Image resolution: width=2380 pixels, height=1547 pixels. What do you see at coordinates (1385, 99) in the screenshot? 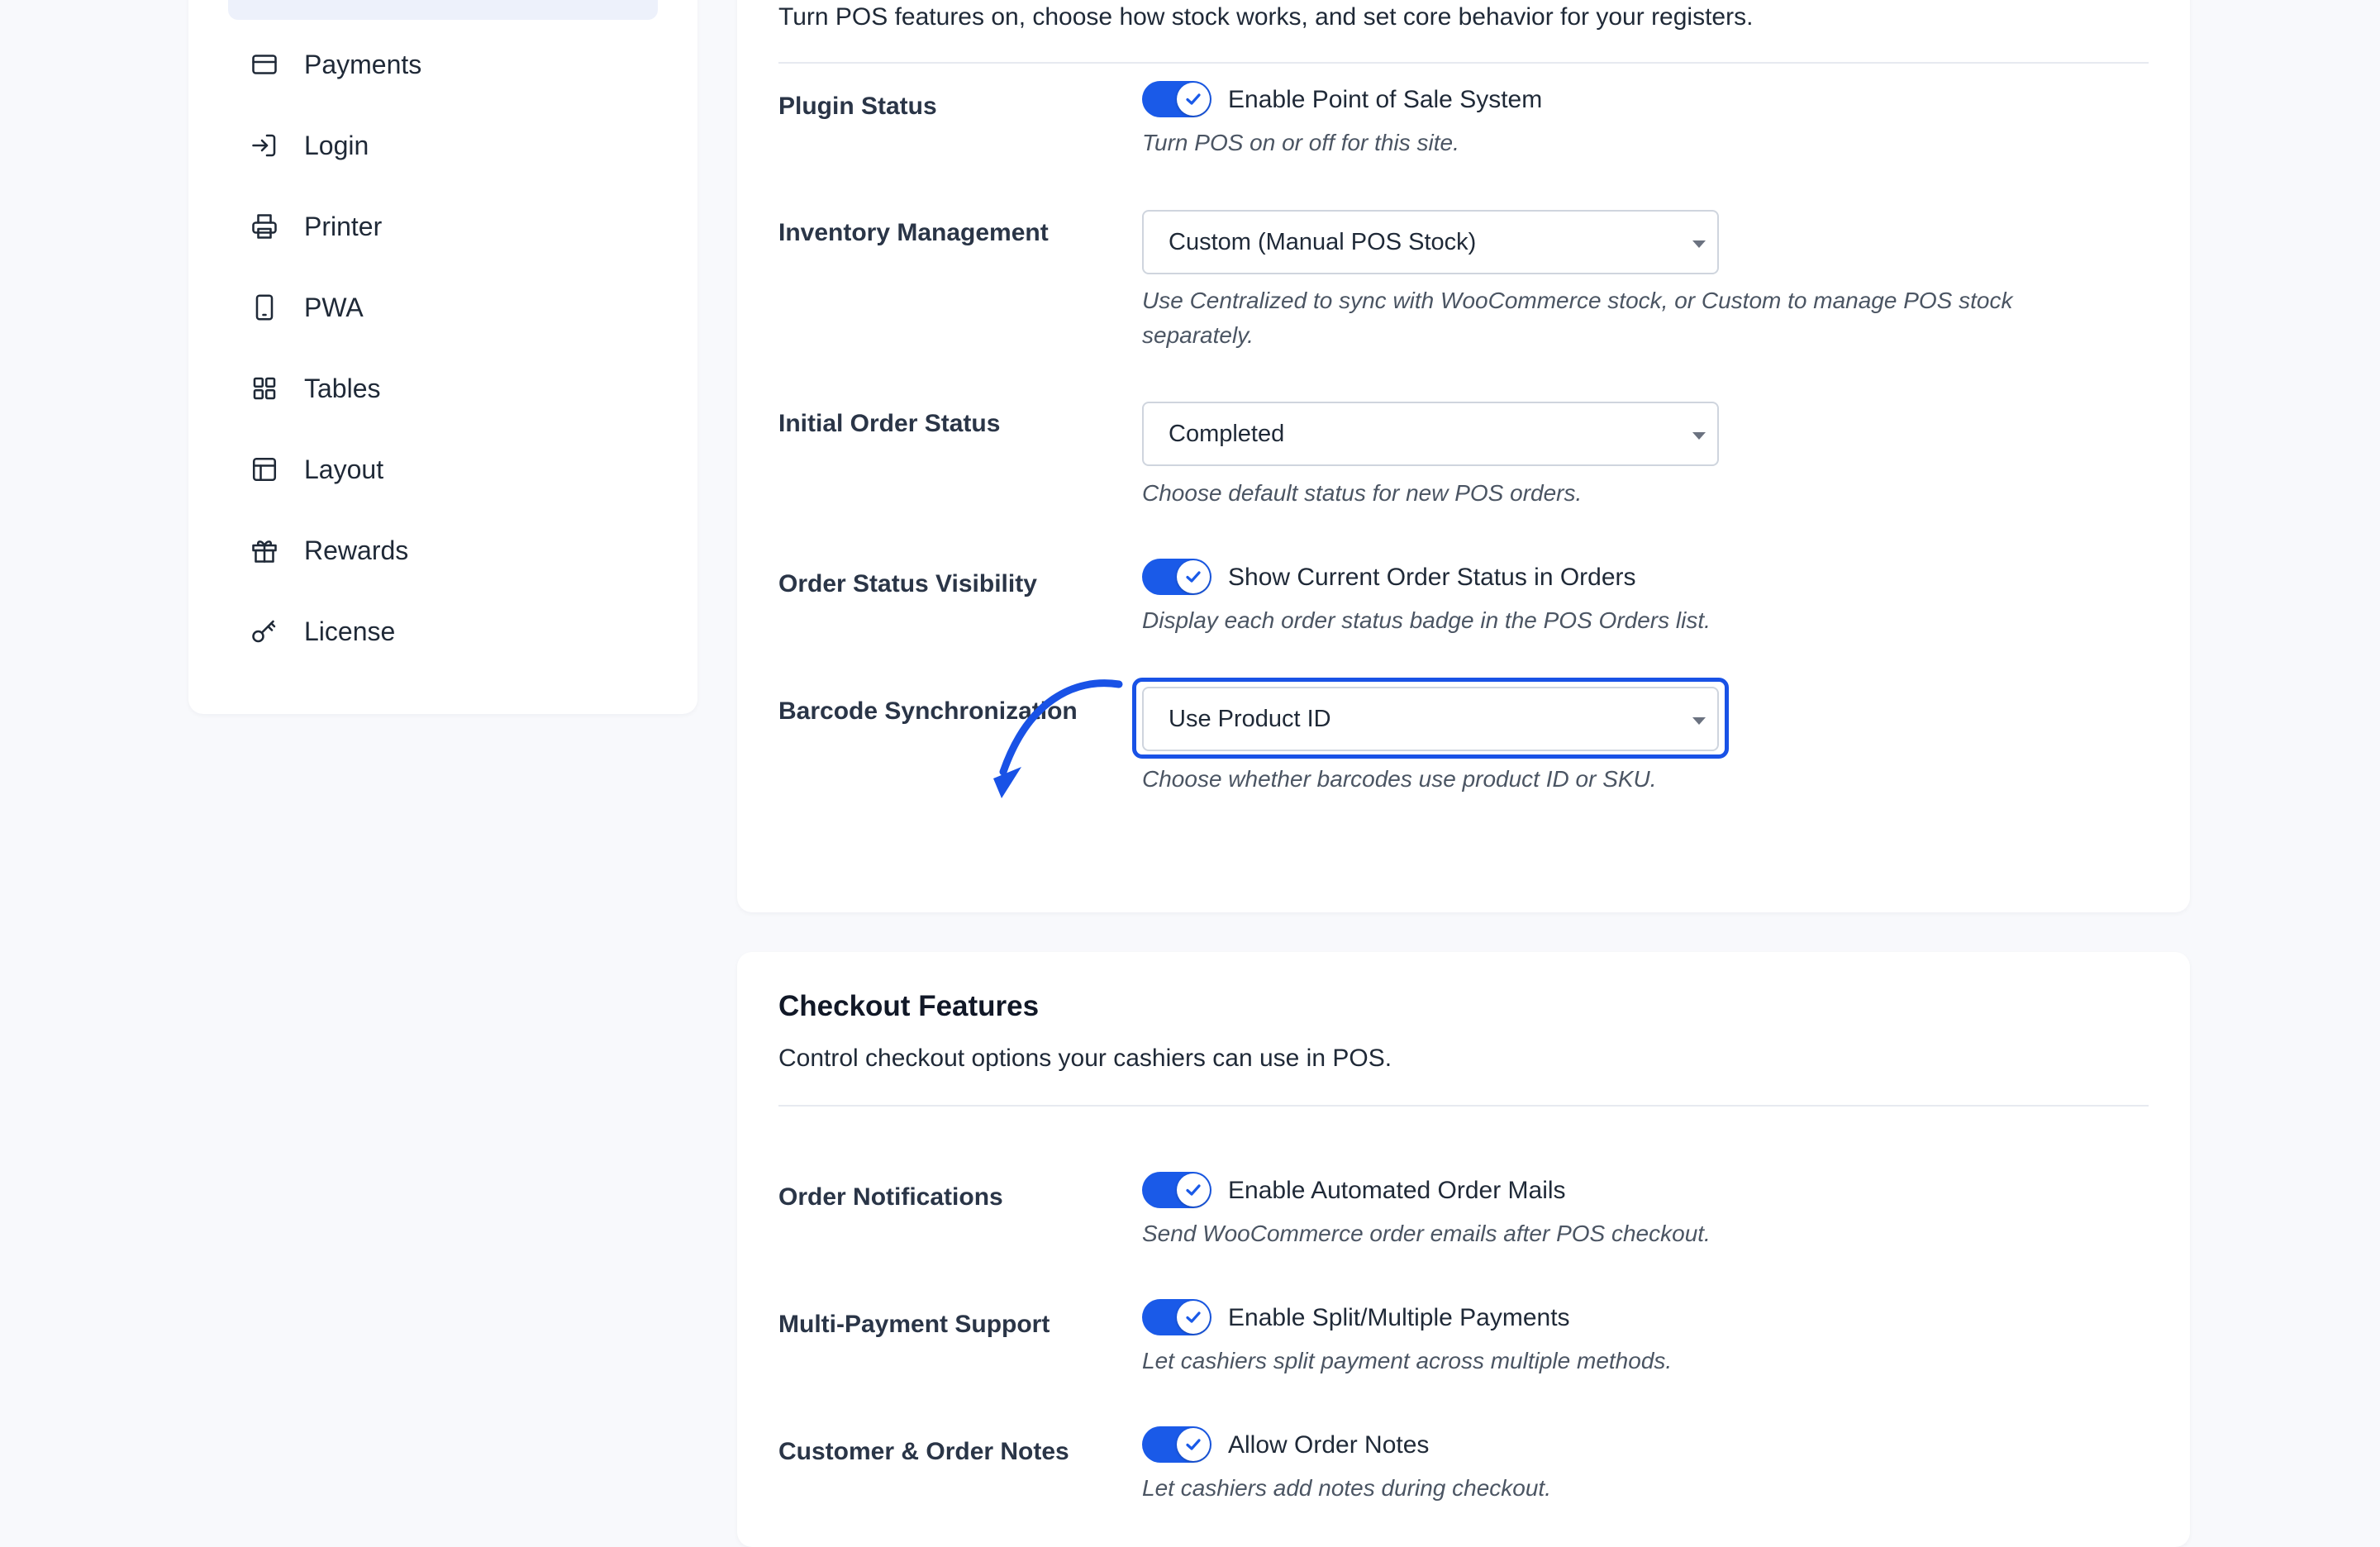
I see `plugin-status-toggle-label: Enable Point of Sale System` at bounding box center [1385, 99].